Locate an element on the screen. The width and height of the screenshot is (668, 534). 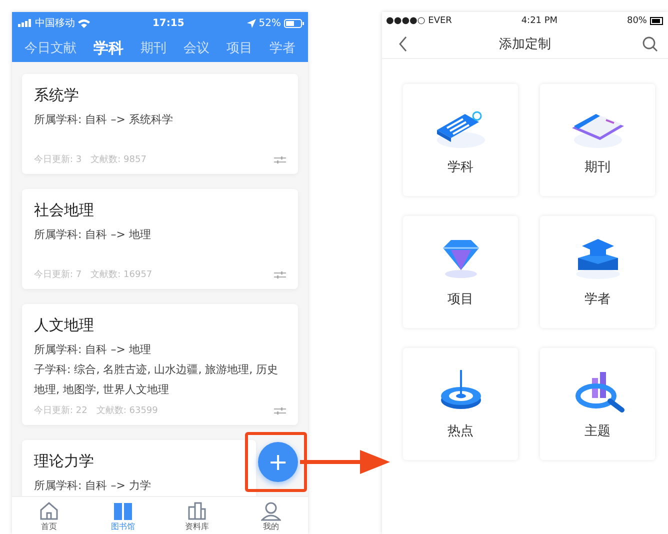
page-title: 添加定制 is located at coordinates (525, 44).